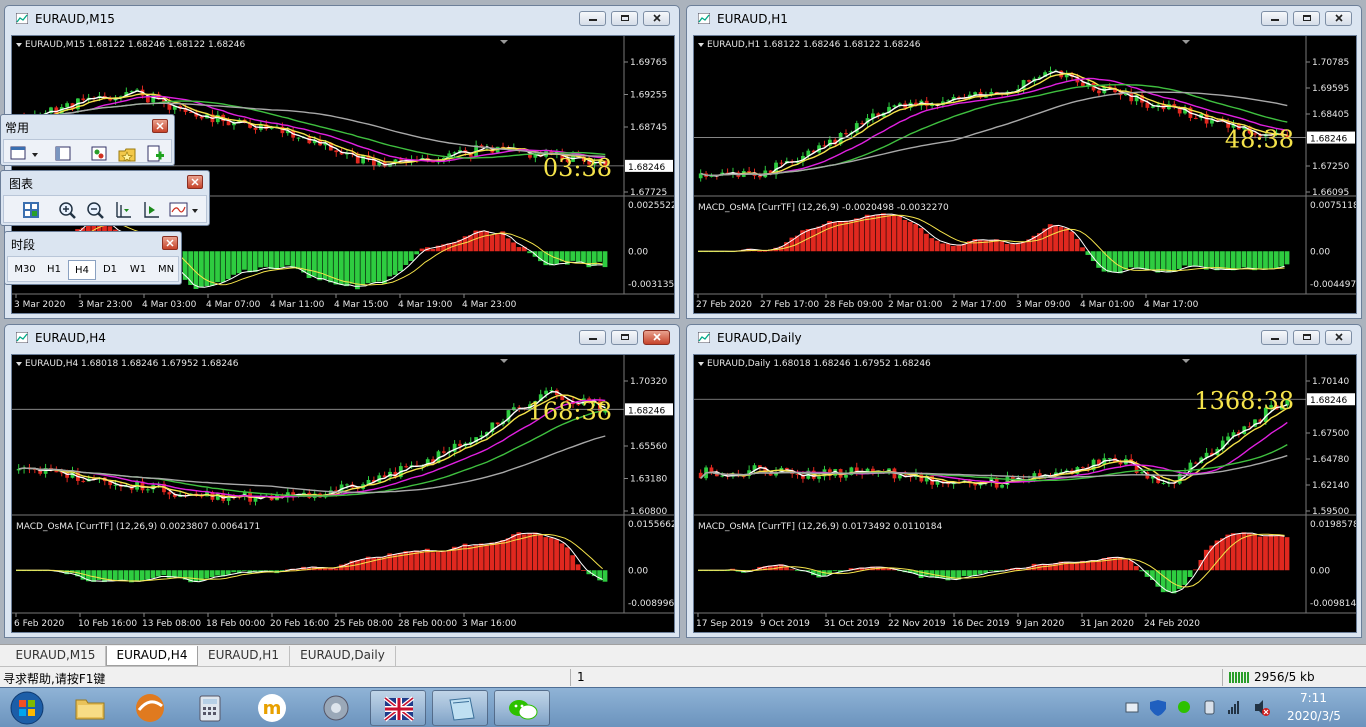 This screenshot has width=1366, height=727. What do you see at coordinates (95, 210) in the screenshot?
I see `zoom-out-button` at bounding box center [95, 210].